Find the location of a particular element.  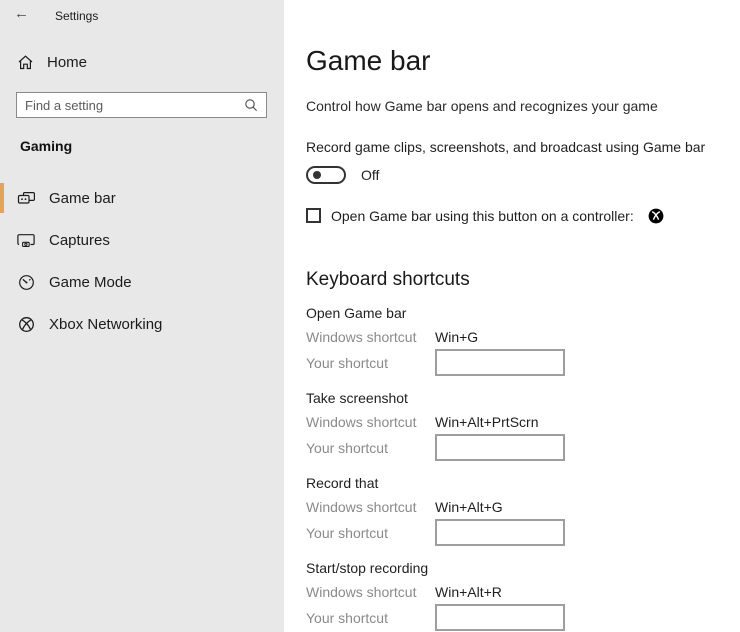

xbox-logo-icon is located at coordinates (26, 324).